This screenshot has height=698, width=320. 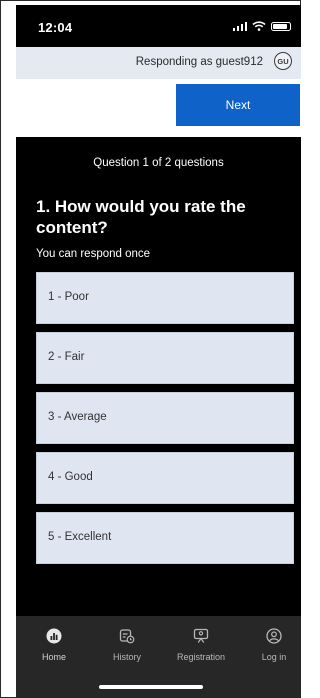 I want to click on battery-icon, so click(x=281, y=26).